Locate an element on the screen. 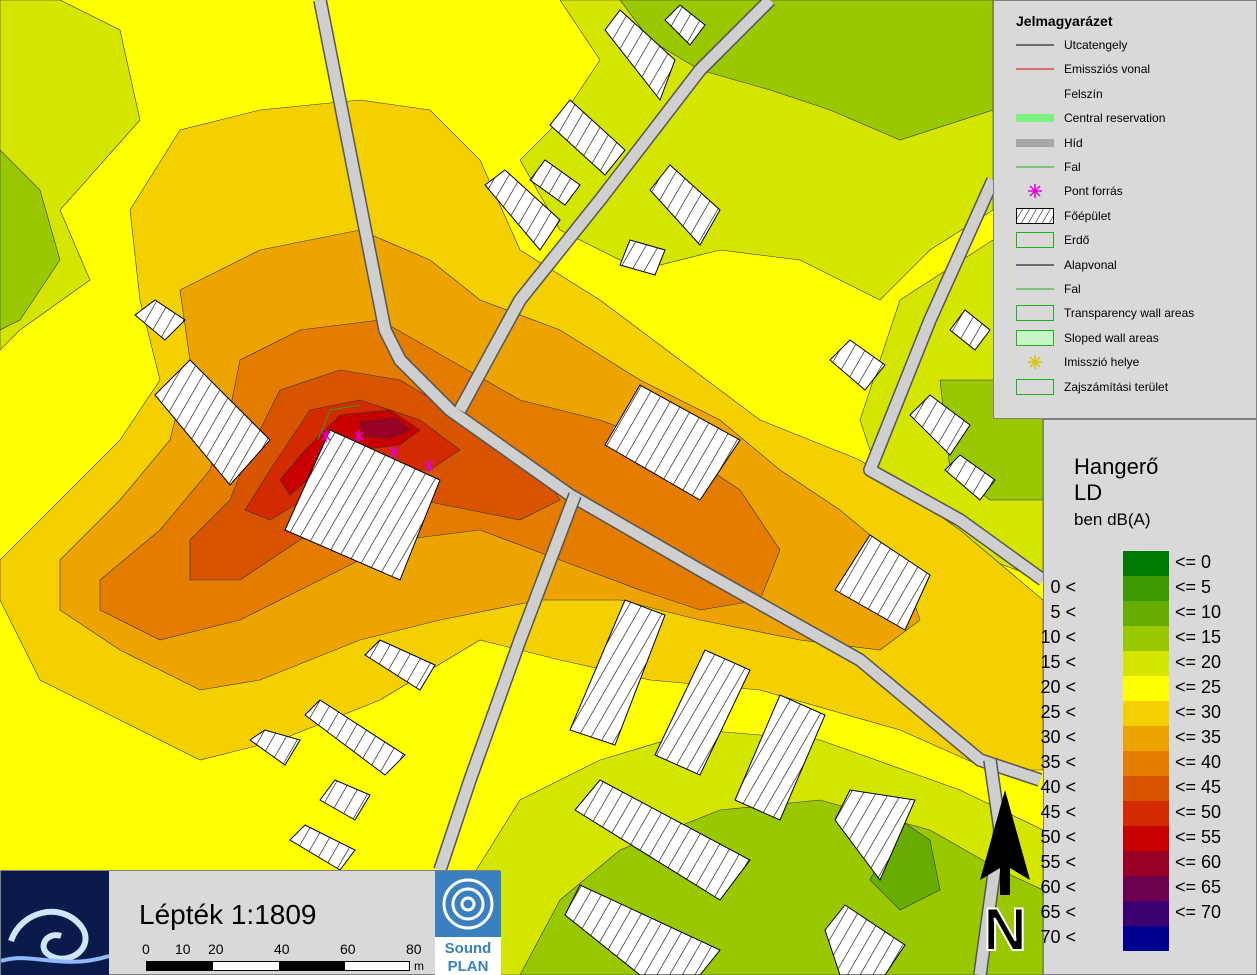  light-green-box-icon is located at coordinates (1035, 337).